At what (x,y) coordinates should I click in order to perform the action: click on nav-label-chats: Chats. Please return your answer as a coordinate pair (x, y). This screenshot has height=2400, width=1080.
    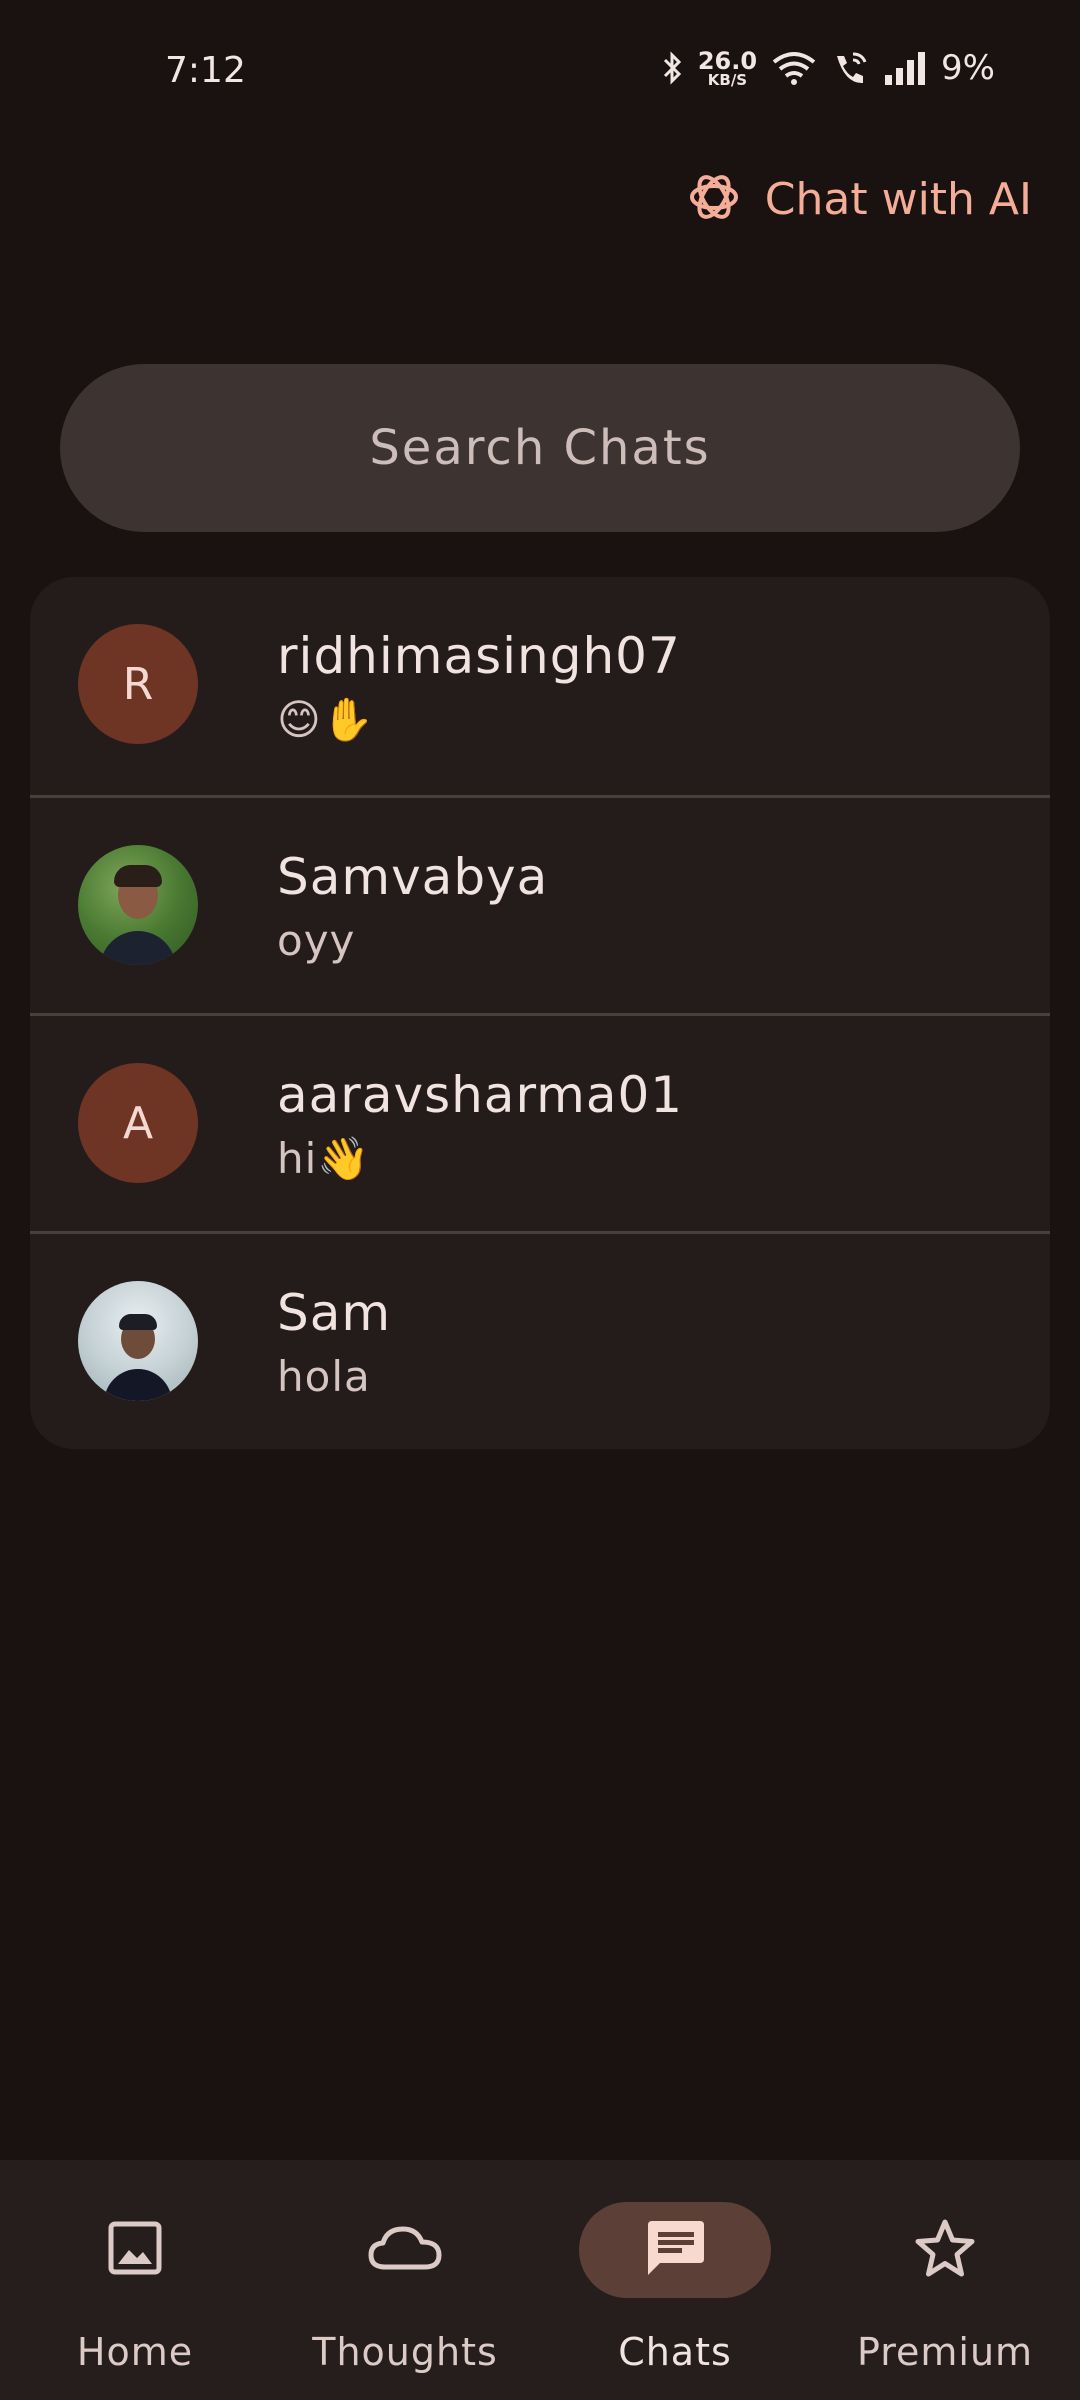
    Looking at the image, I should click on (675, 2352).